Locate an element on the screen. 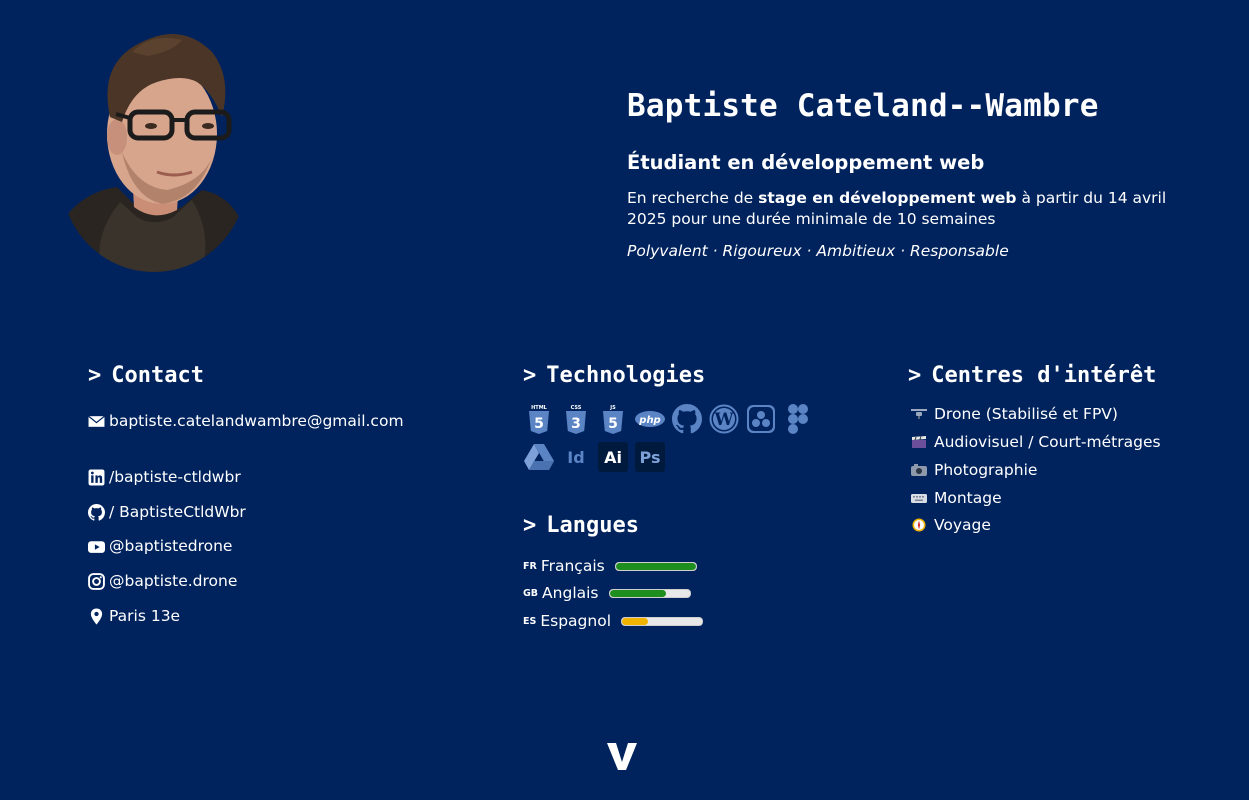  contact-location: Paris 13e is located at coordinates (134, 616).